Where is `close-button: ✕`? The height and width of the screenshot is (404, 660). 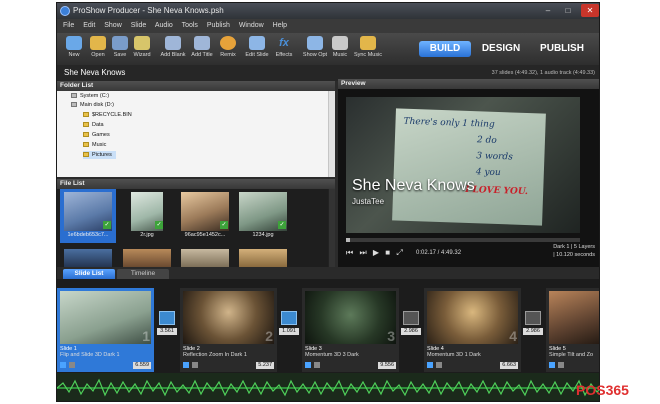 close-button: ✕ is located at coordinates (590, 10).